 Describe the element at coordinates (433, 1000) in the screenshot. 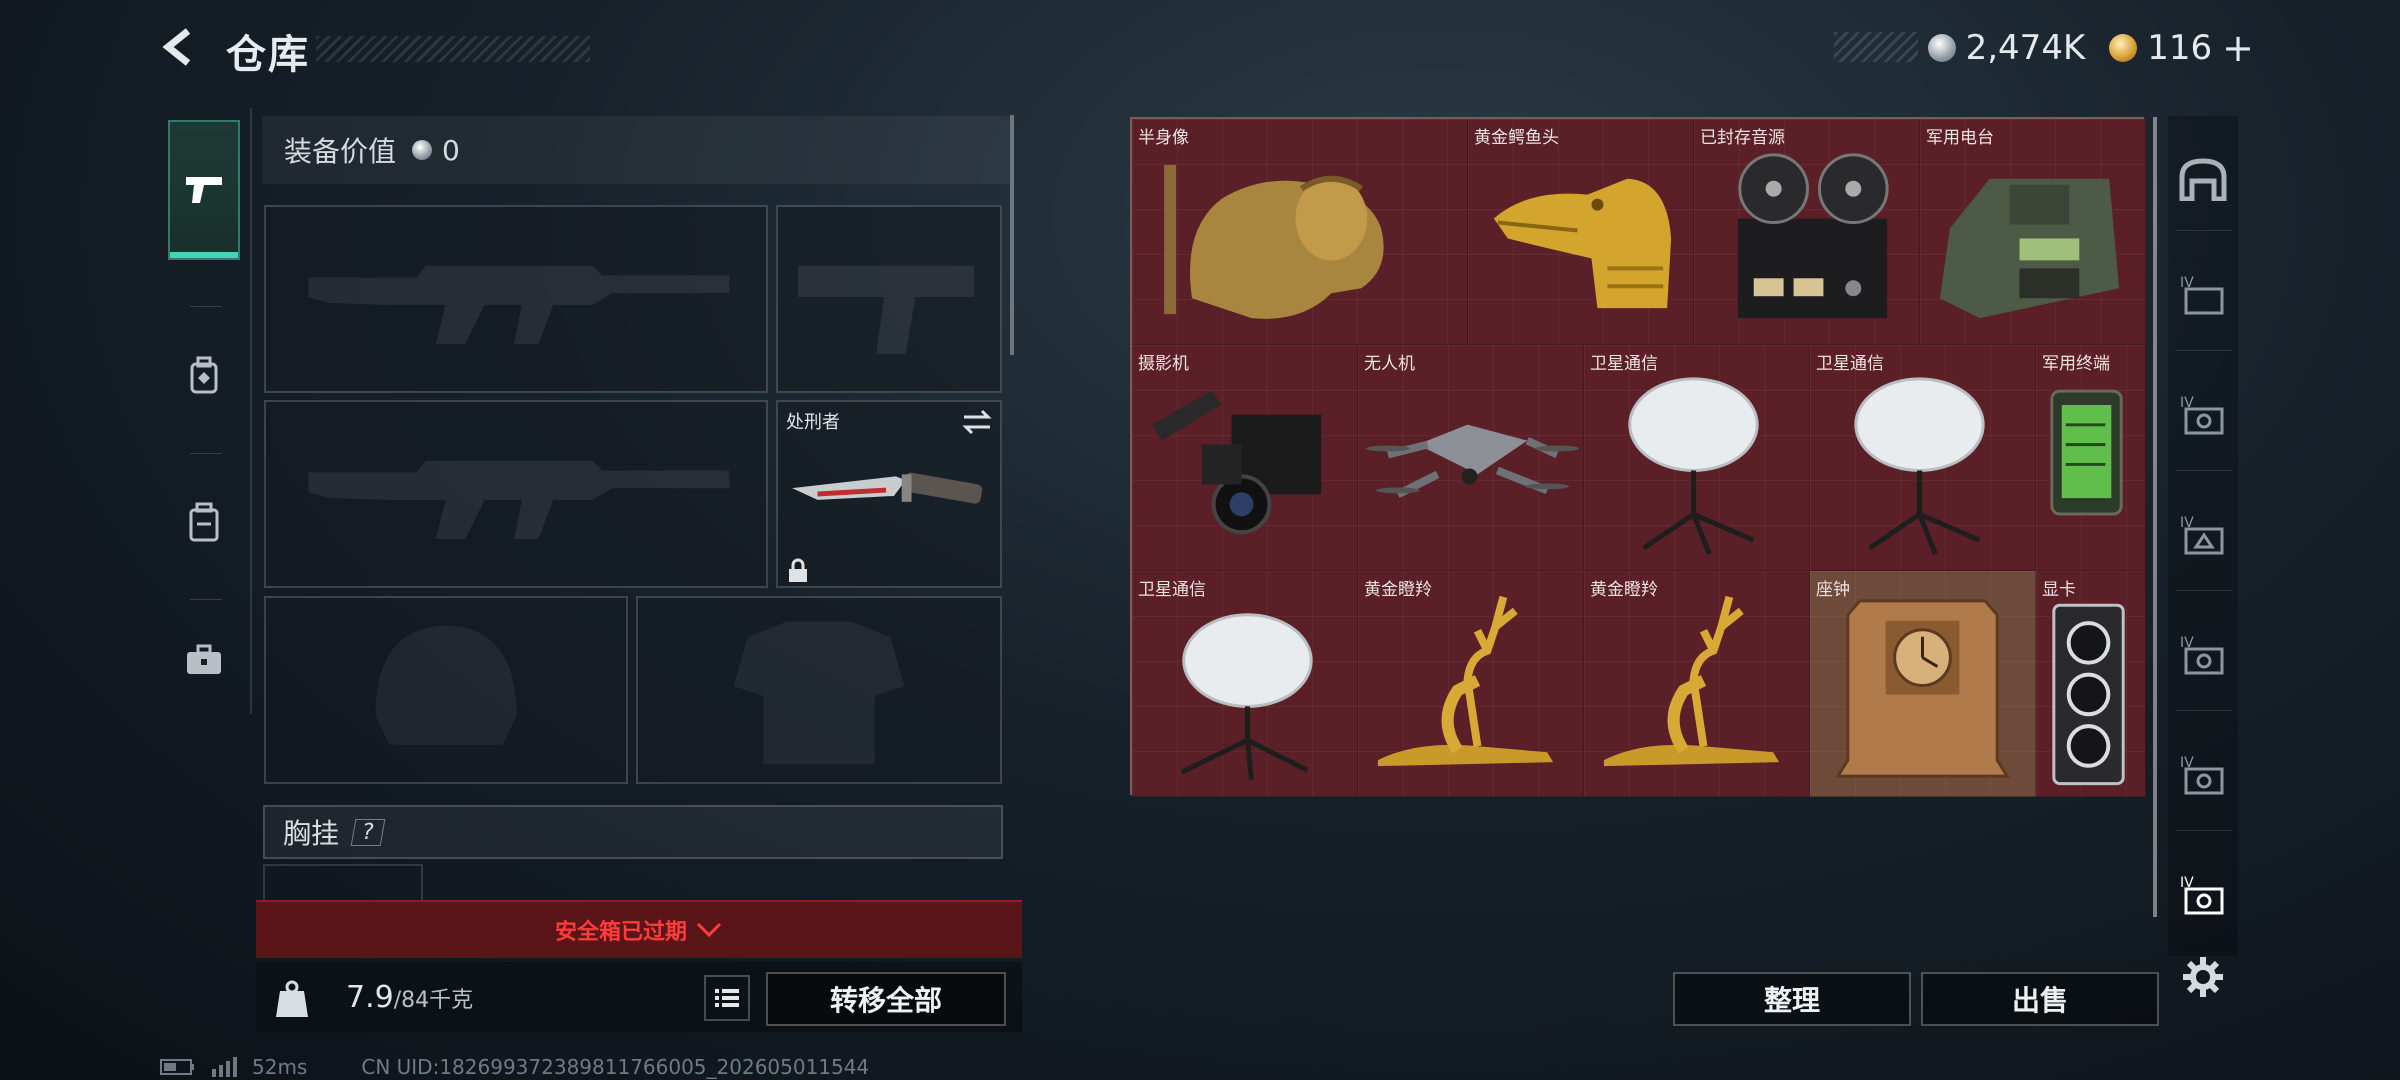

I see `weight-max: /84千克` at that location.